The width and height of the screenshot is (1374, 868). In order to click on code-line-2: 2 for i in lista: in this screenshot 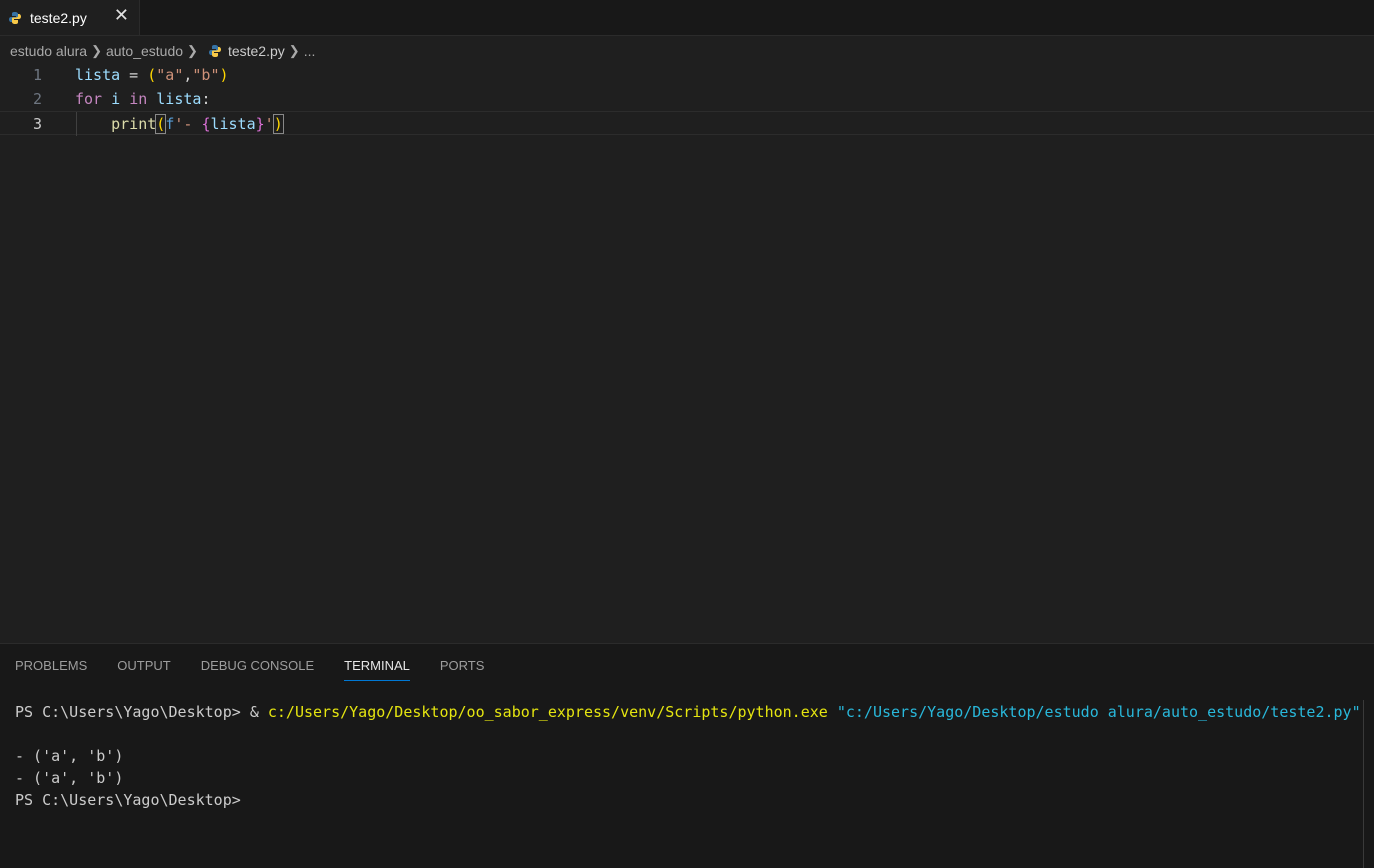, I will do `click(687, 99)`.